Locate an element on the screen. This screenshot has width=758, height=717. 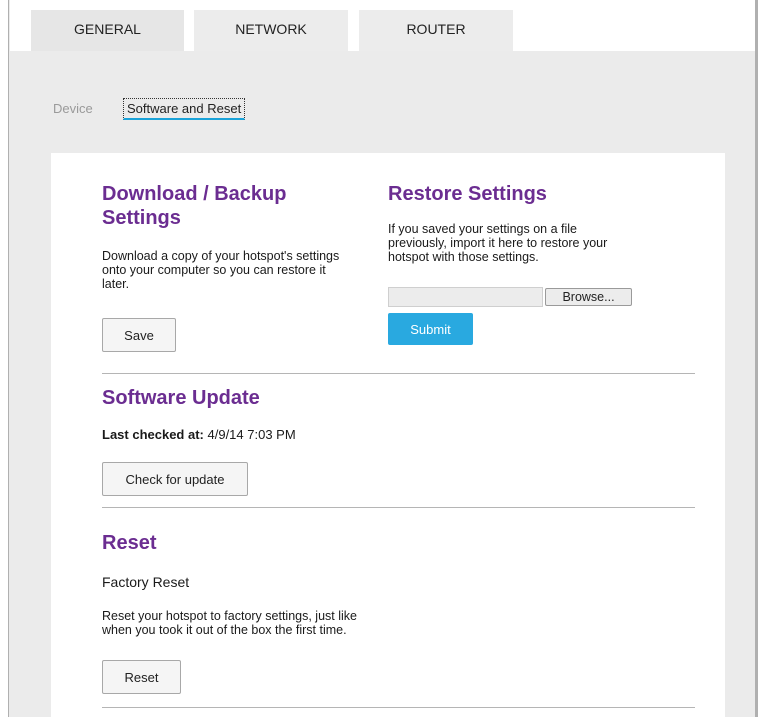
restore-description-line: If you saved your settings on a file is located at coordinates (482, 229).